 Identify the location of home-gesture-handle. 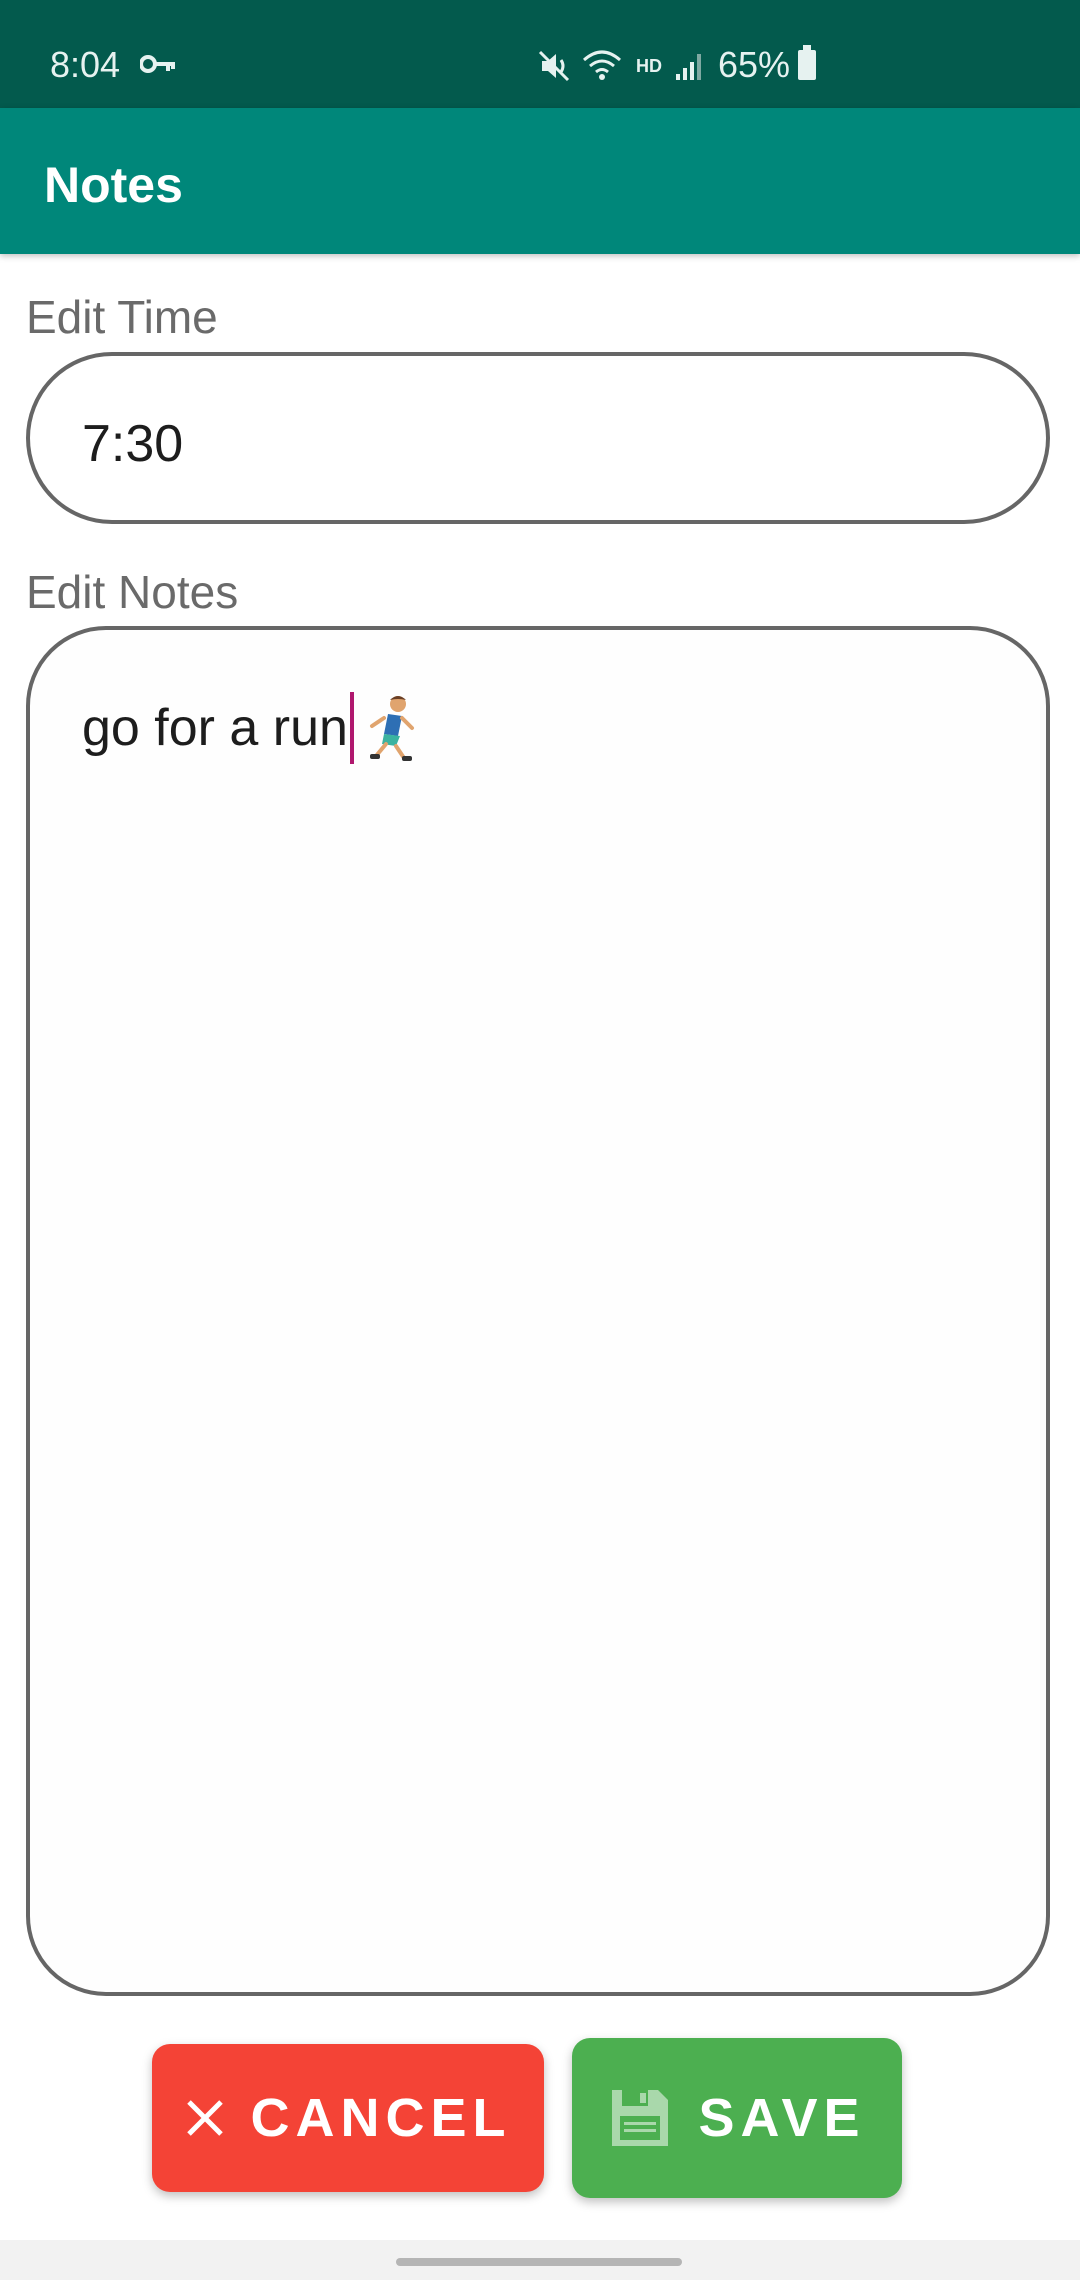
(539, 2262).